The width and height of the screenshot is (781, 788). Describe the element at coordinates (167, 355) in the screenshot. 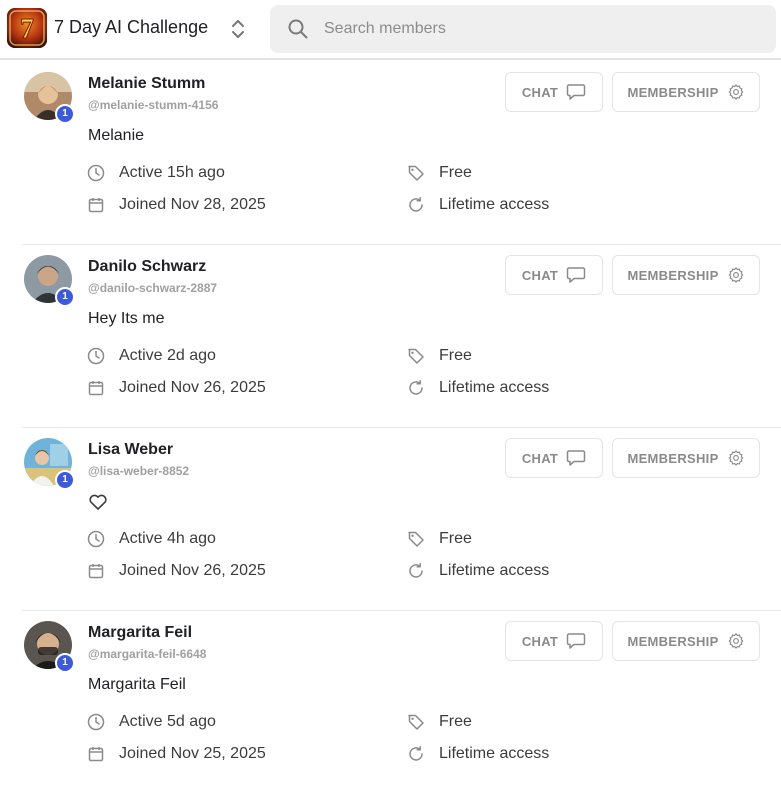

I see `last-active-text: Active 2d ago` at that location.